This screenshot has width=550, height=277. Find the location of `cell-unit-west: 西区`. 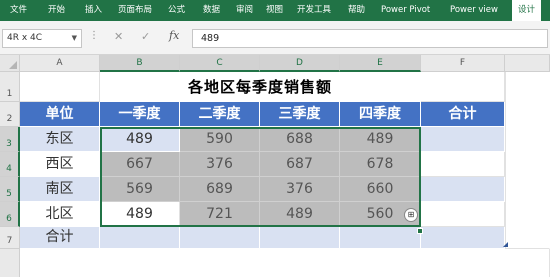

cell-unit-west: 西区 is located at coordinates (60, 164).